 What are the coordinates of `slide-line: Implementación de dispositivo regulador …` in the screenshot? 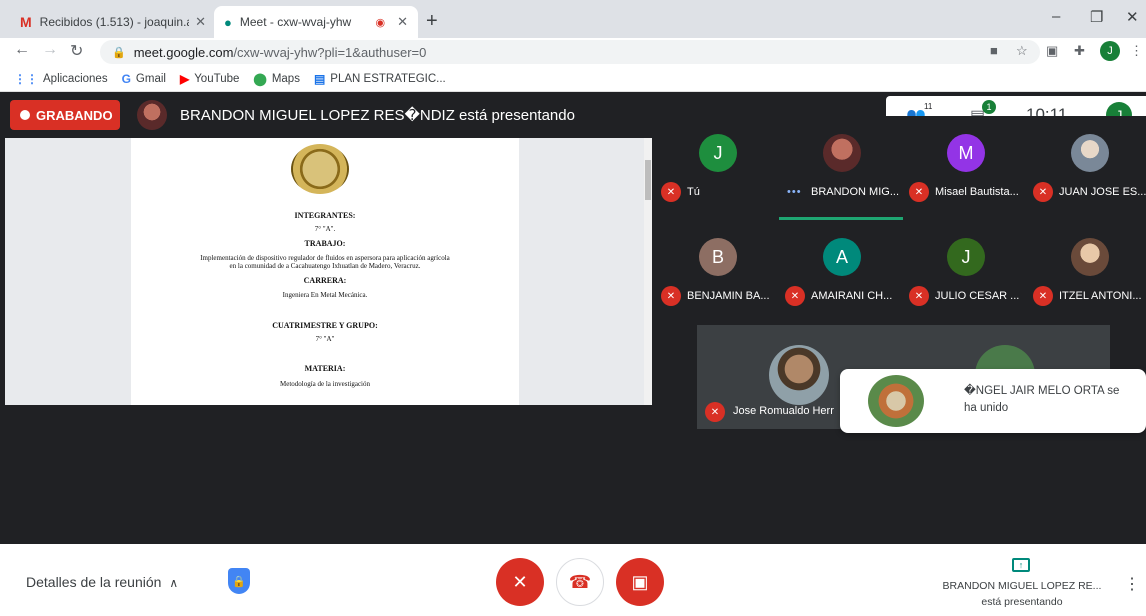 It's located at (325, 258).